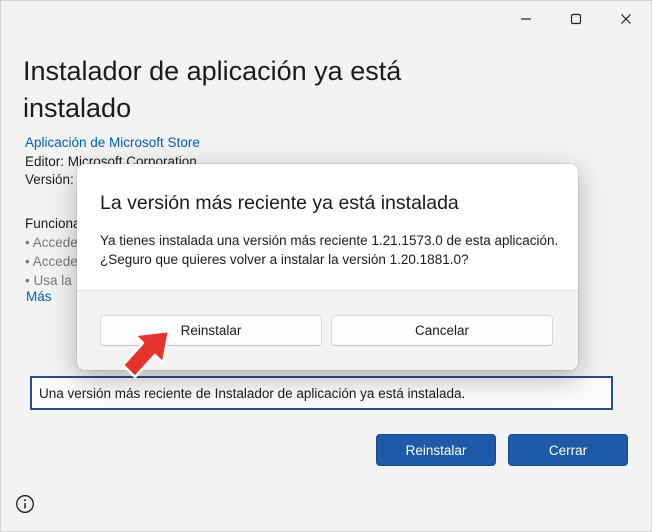 The image size is (652, 532). What do you see at coordinates (442, 330) in the screenshot?
I see `dialog-cancel-button: Cancelar` at bounding box center [442, 330].